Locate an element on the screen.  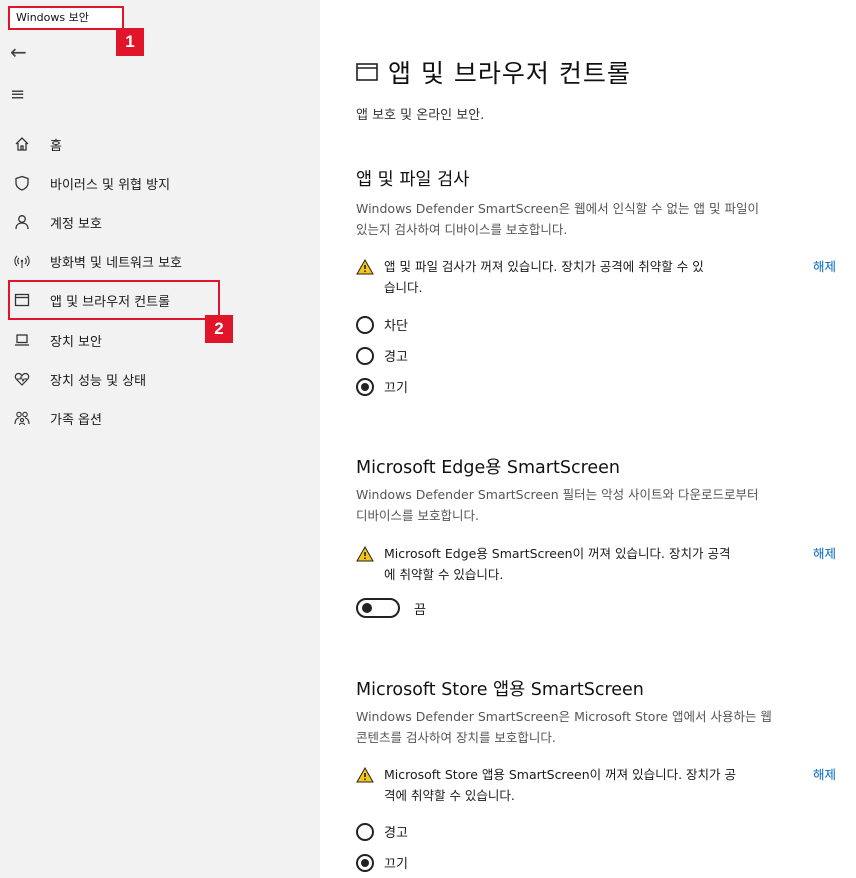
annotation-highlight-box is located at coordinates (114, 300).